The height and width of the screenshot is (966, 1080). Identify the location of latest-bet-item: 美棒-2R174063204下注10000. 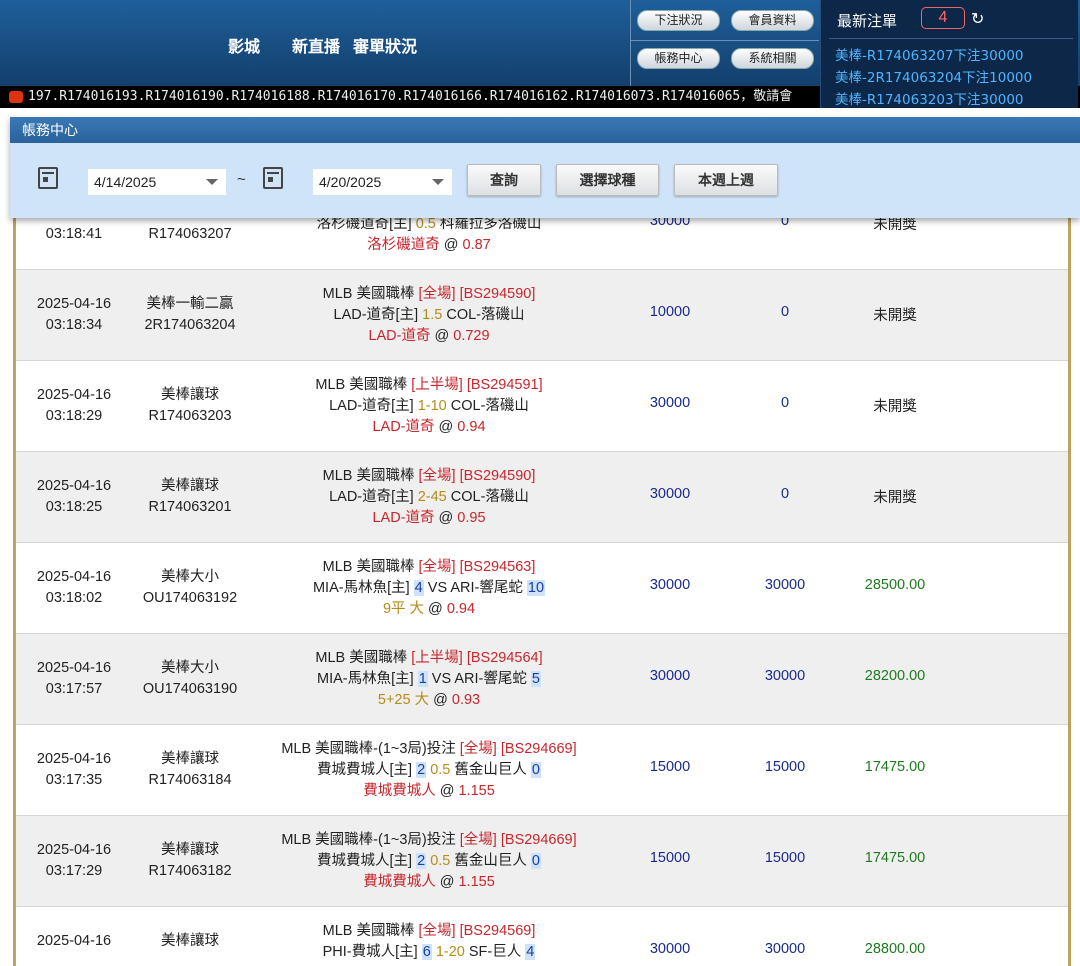
(933, 76).